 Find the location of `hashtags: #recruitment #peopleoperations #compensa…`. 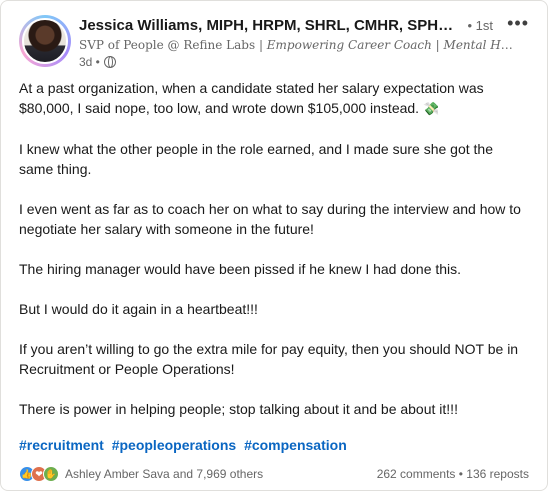

hashtags: #recruitment #peopleoperations #compensa… is located at coordinates (185, 445).